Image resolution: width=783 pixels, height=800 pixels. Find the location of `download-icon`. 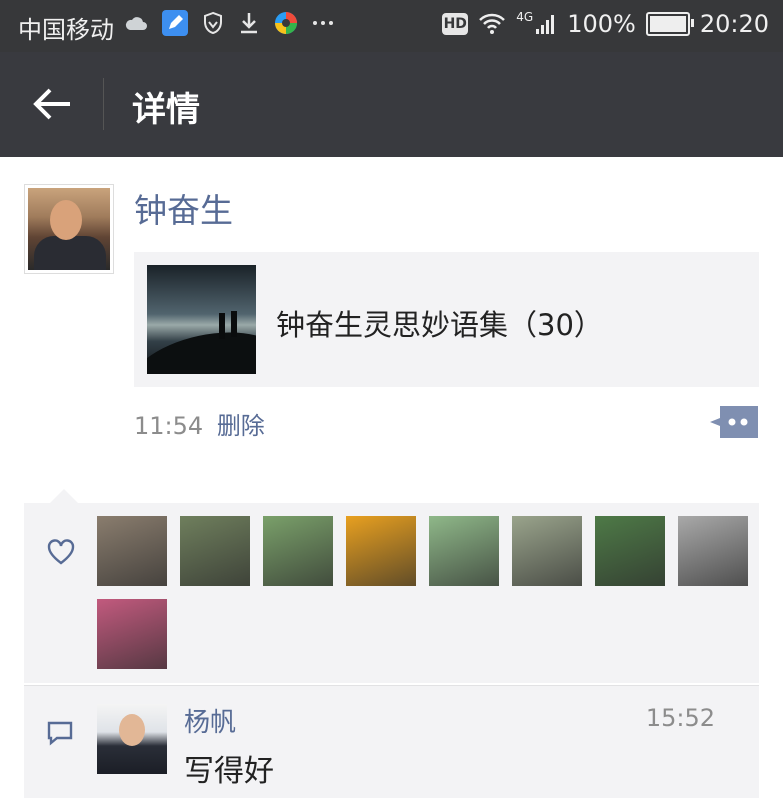

download-icon is located at coordinates (249, 23).